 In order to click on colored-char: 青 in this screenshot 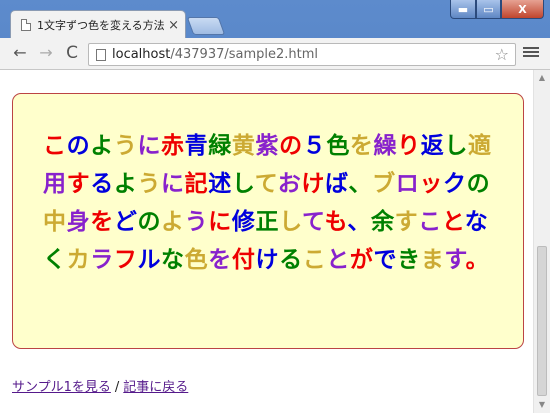, I will do `click(196, 146)`.